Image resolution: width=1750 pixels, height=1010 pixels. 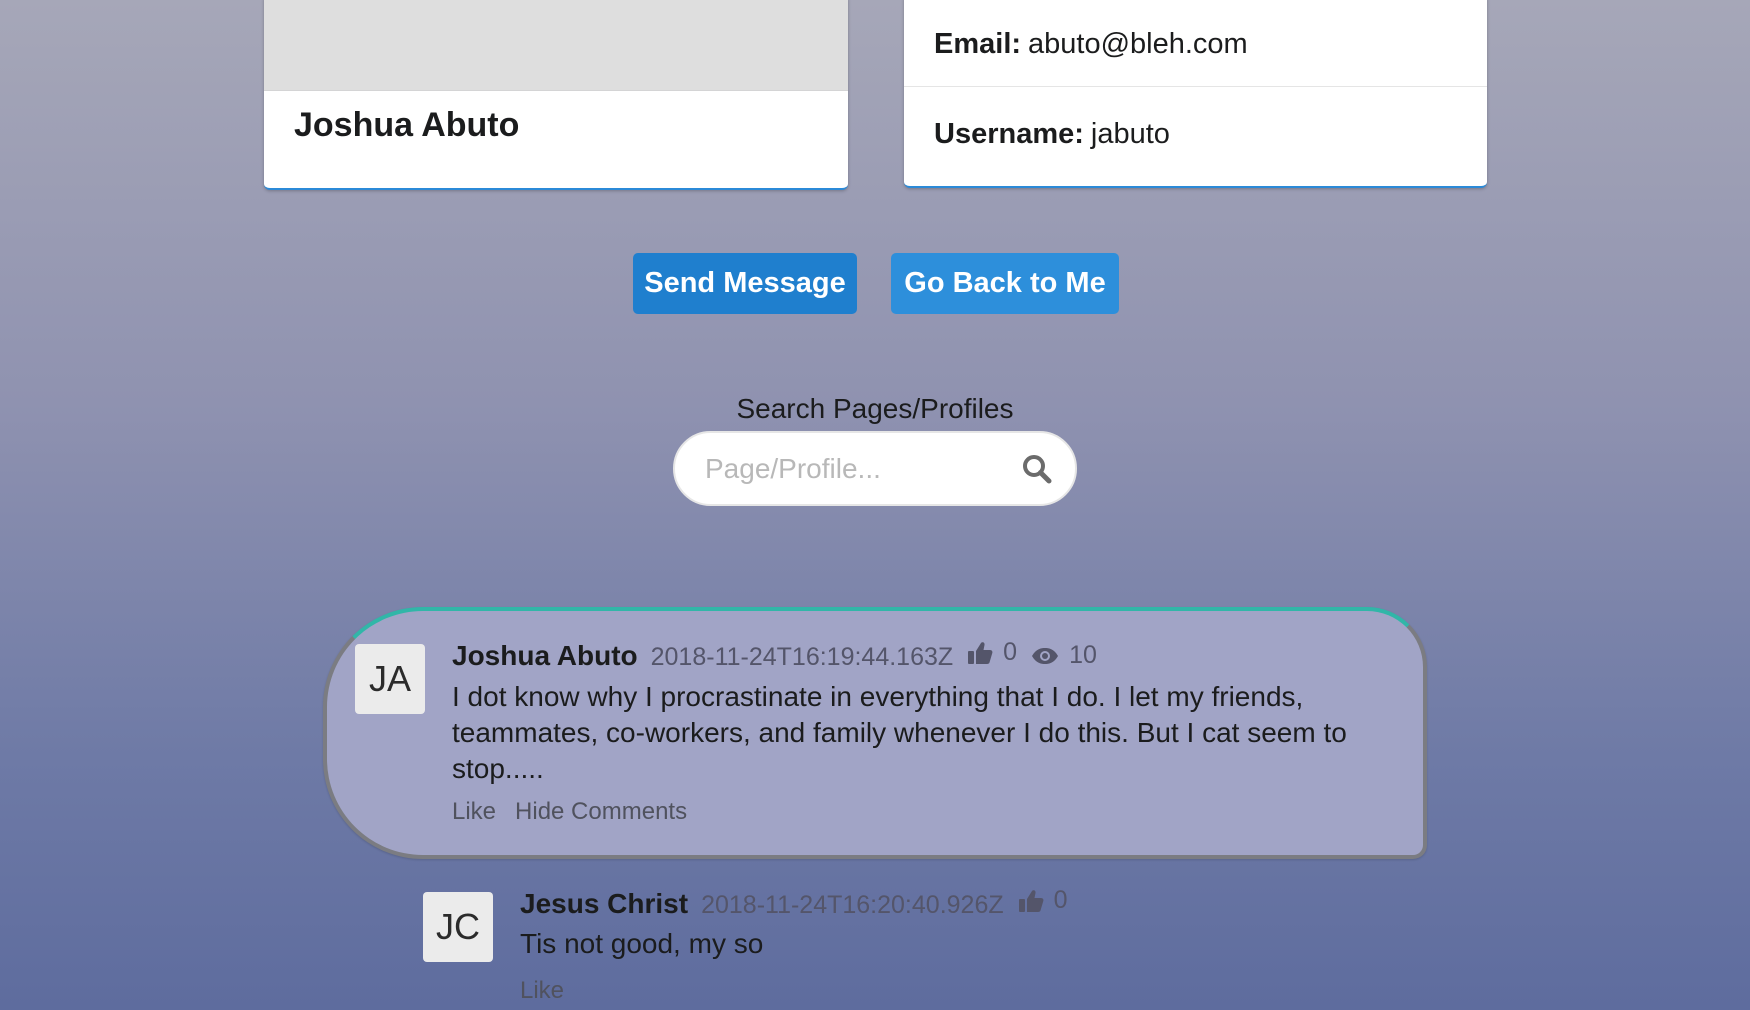 I want to click on eye-icon, so click(x=1045, y=655).